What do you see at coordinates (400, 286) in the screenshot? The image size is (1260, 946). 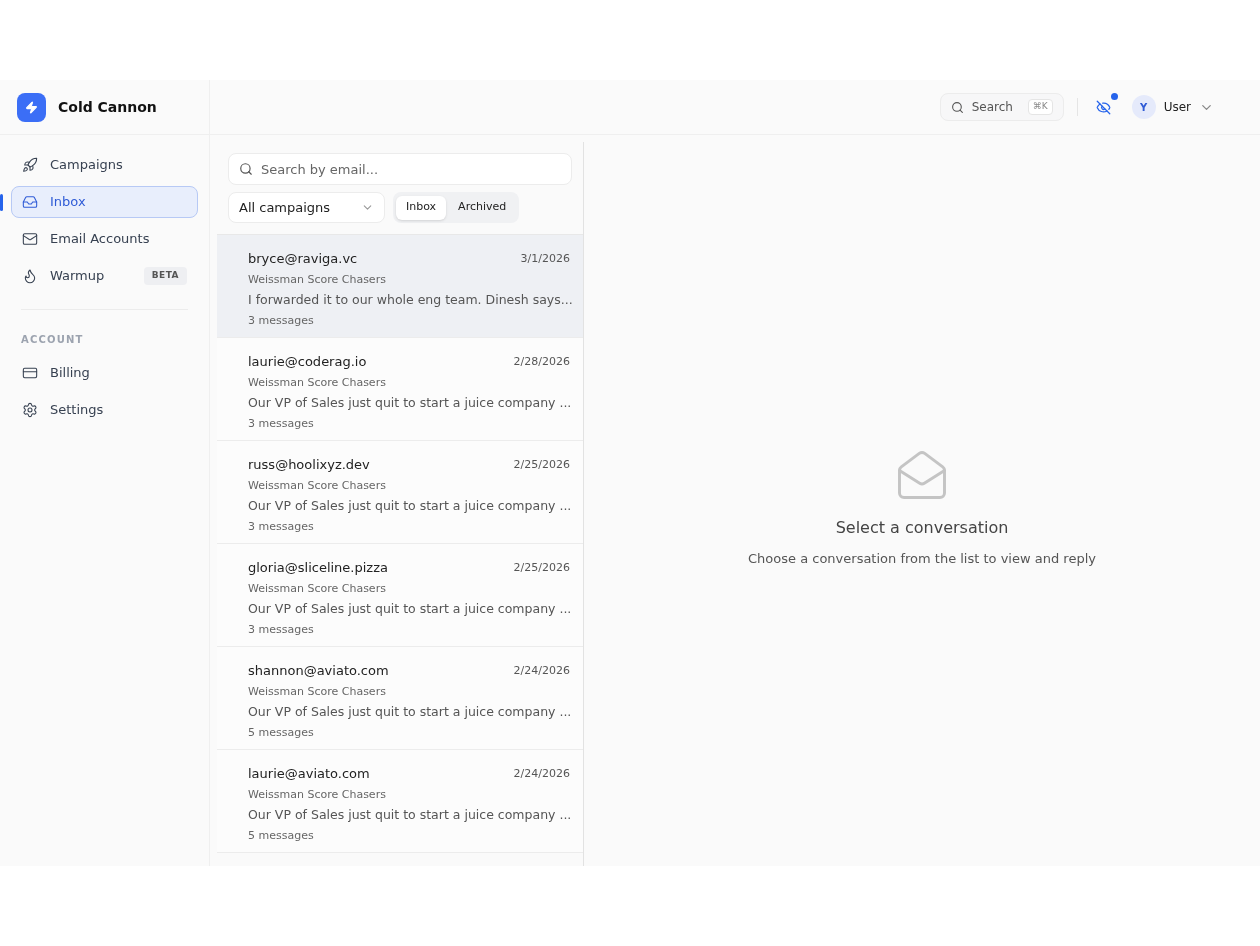 I see `conversation-row: bryce@raviga.vc 3/1/2026 Weissman Score Chasers I forwarded it to our whole eng team. Dinesh says... 3 messages` at bounding box center [400, 286].